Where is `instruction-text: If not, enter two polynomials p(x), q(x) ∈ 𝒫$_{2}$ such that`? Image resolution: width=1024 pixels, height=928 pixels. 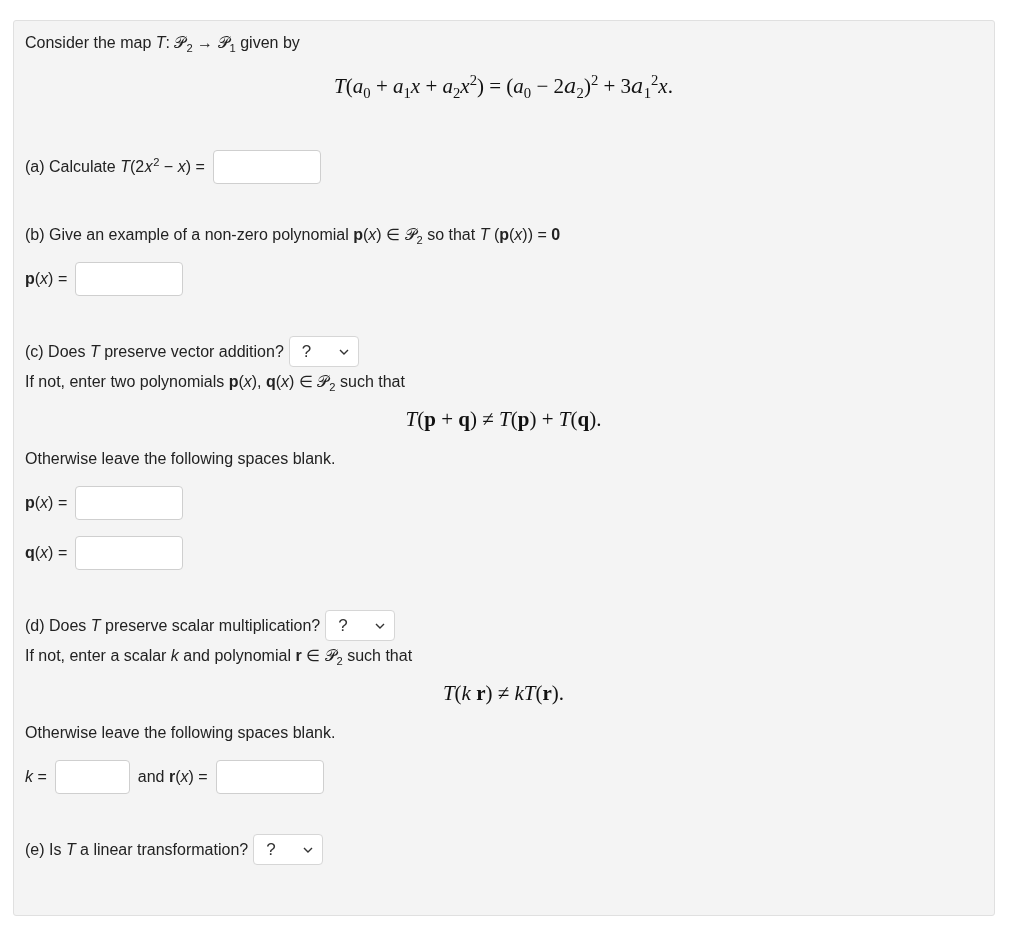 instruction-text: If not, enter two polynomials p(x), q(x) ∈ 𝒫$_{2}$ such that is located at coordinates (215, 382).